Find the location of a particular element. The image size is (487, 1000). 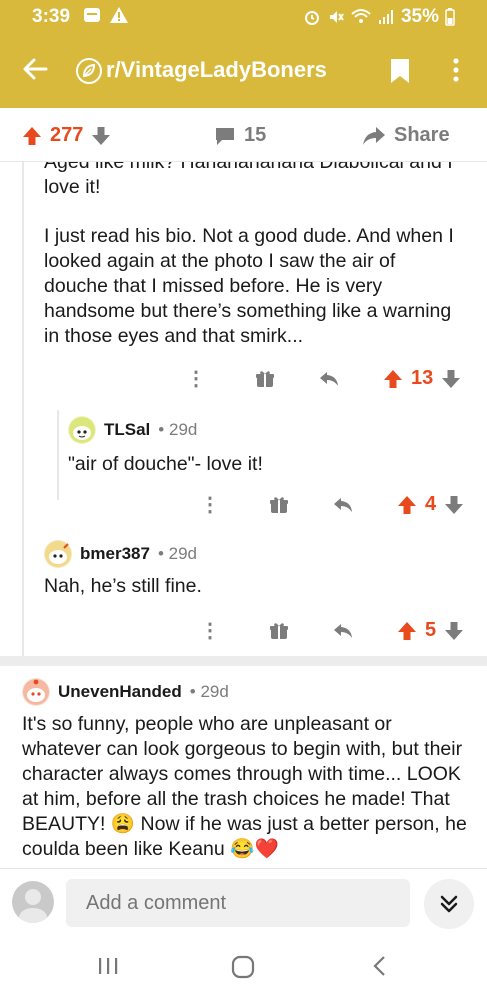

comment-author-row: bmer387 • 29d is located at coordinates (120, 554).